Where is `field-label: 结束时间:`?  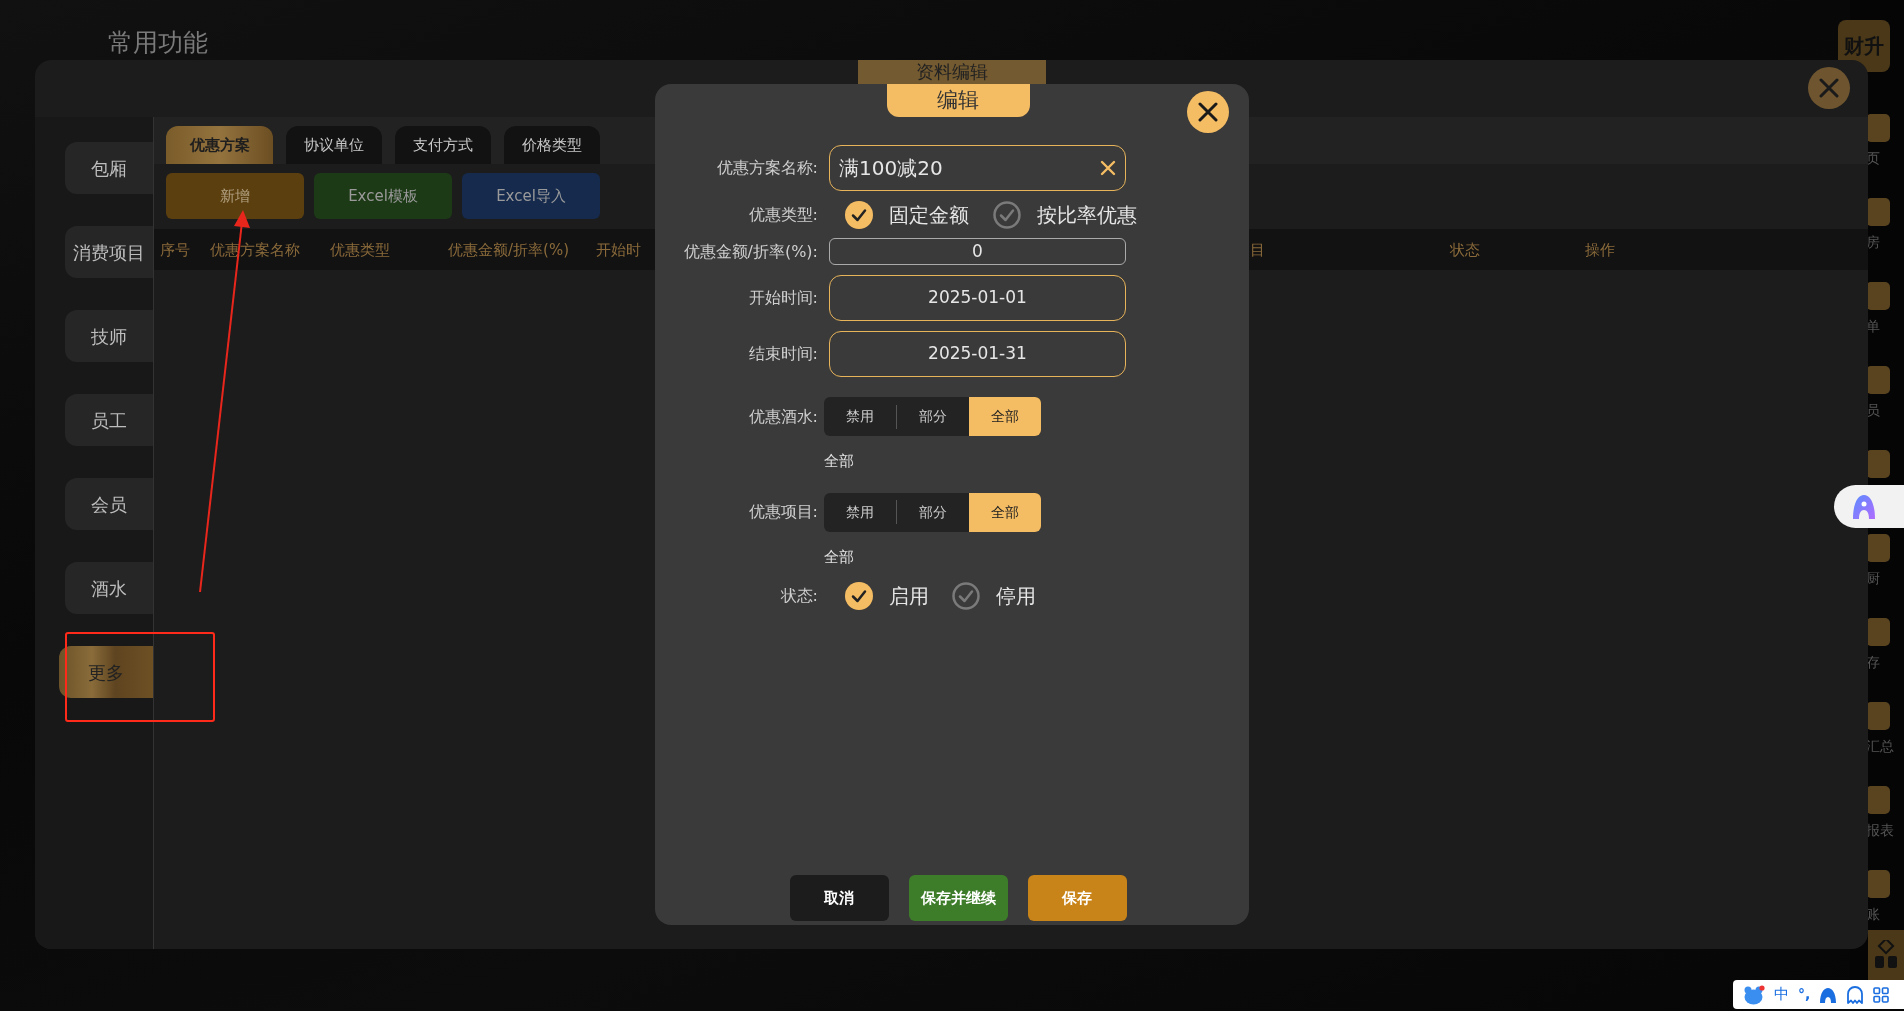 field-label: 结束时间: is located at coordinates (782, 354).